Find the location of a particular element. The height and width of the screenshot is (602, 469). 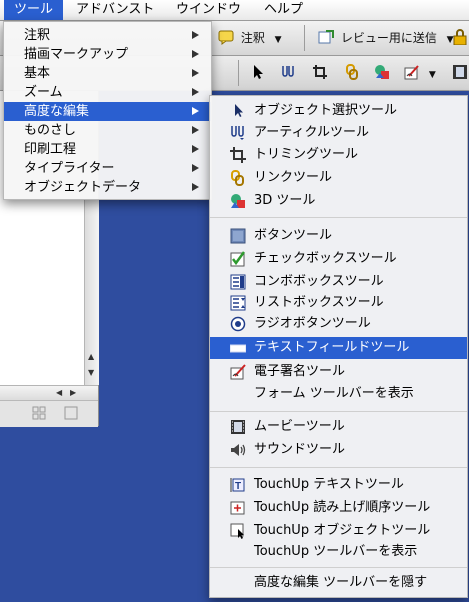

menu-tools: ツール is located at coordinates (34, 10).